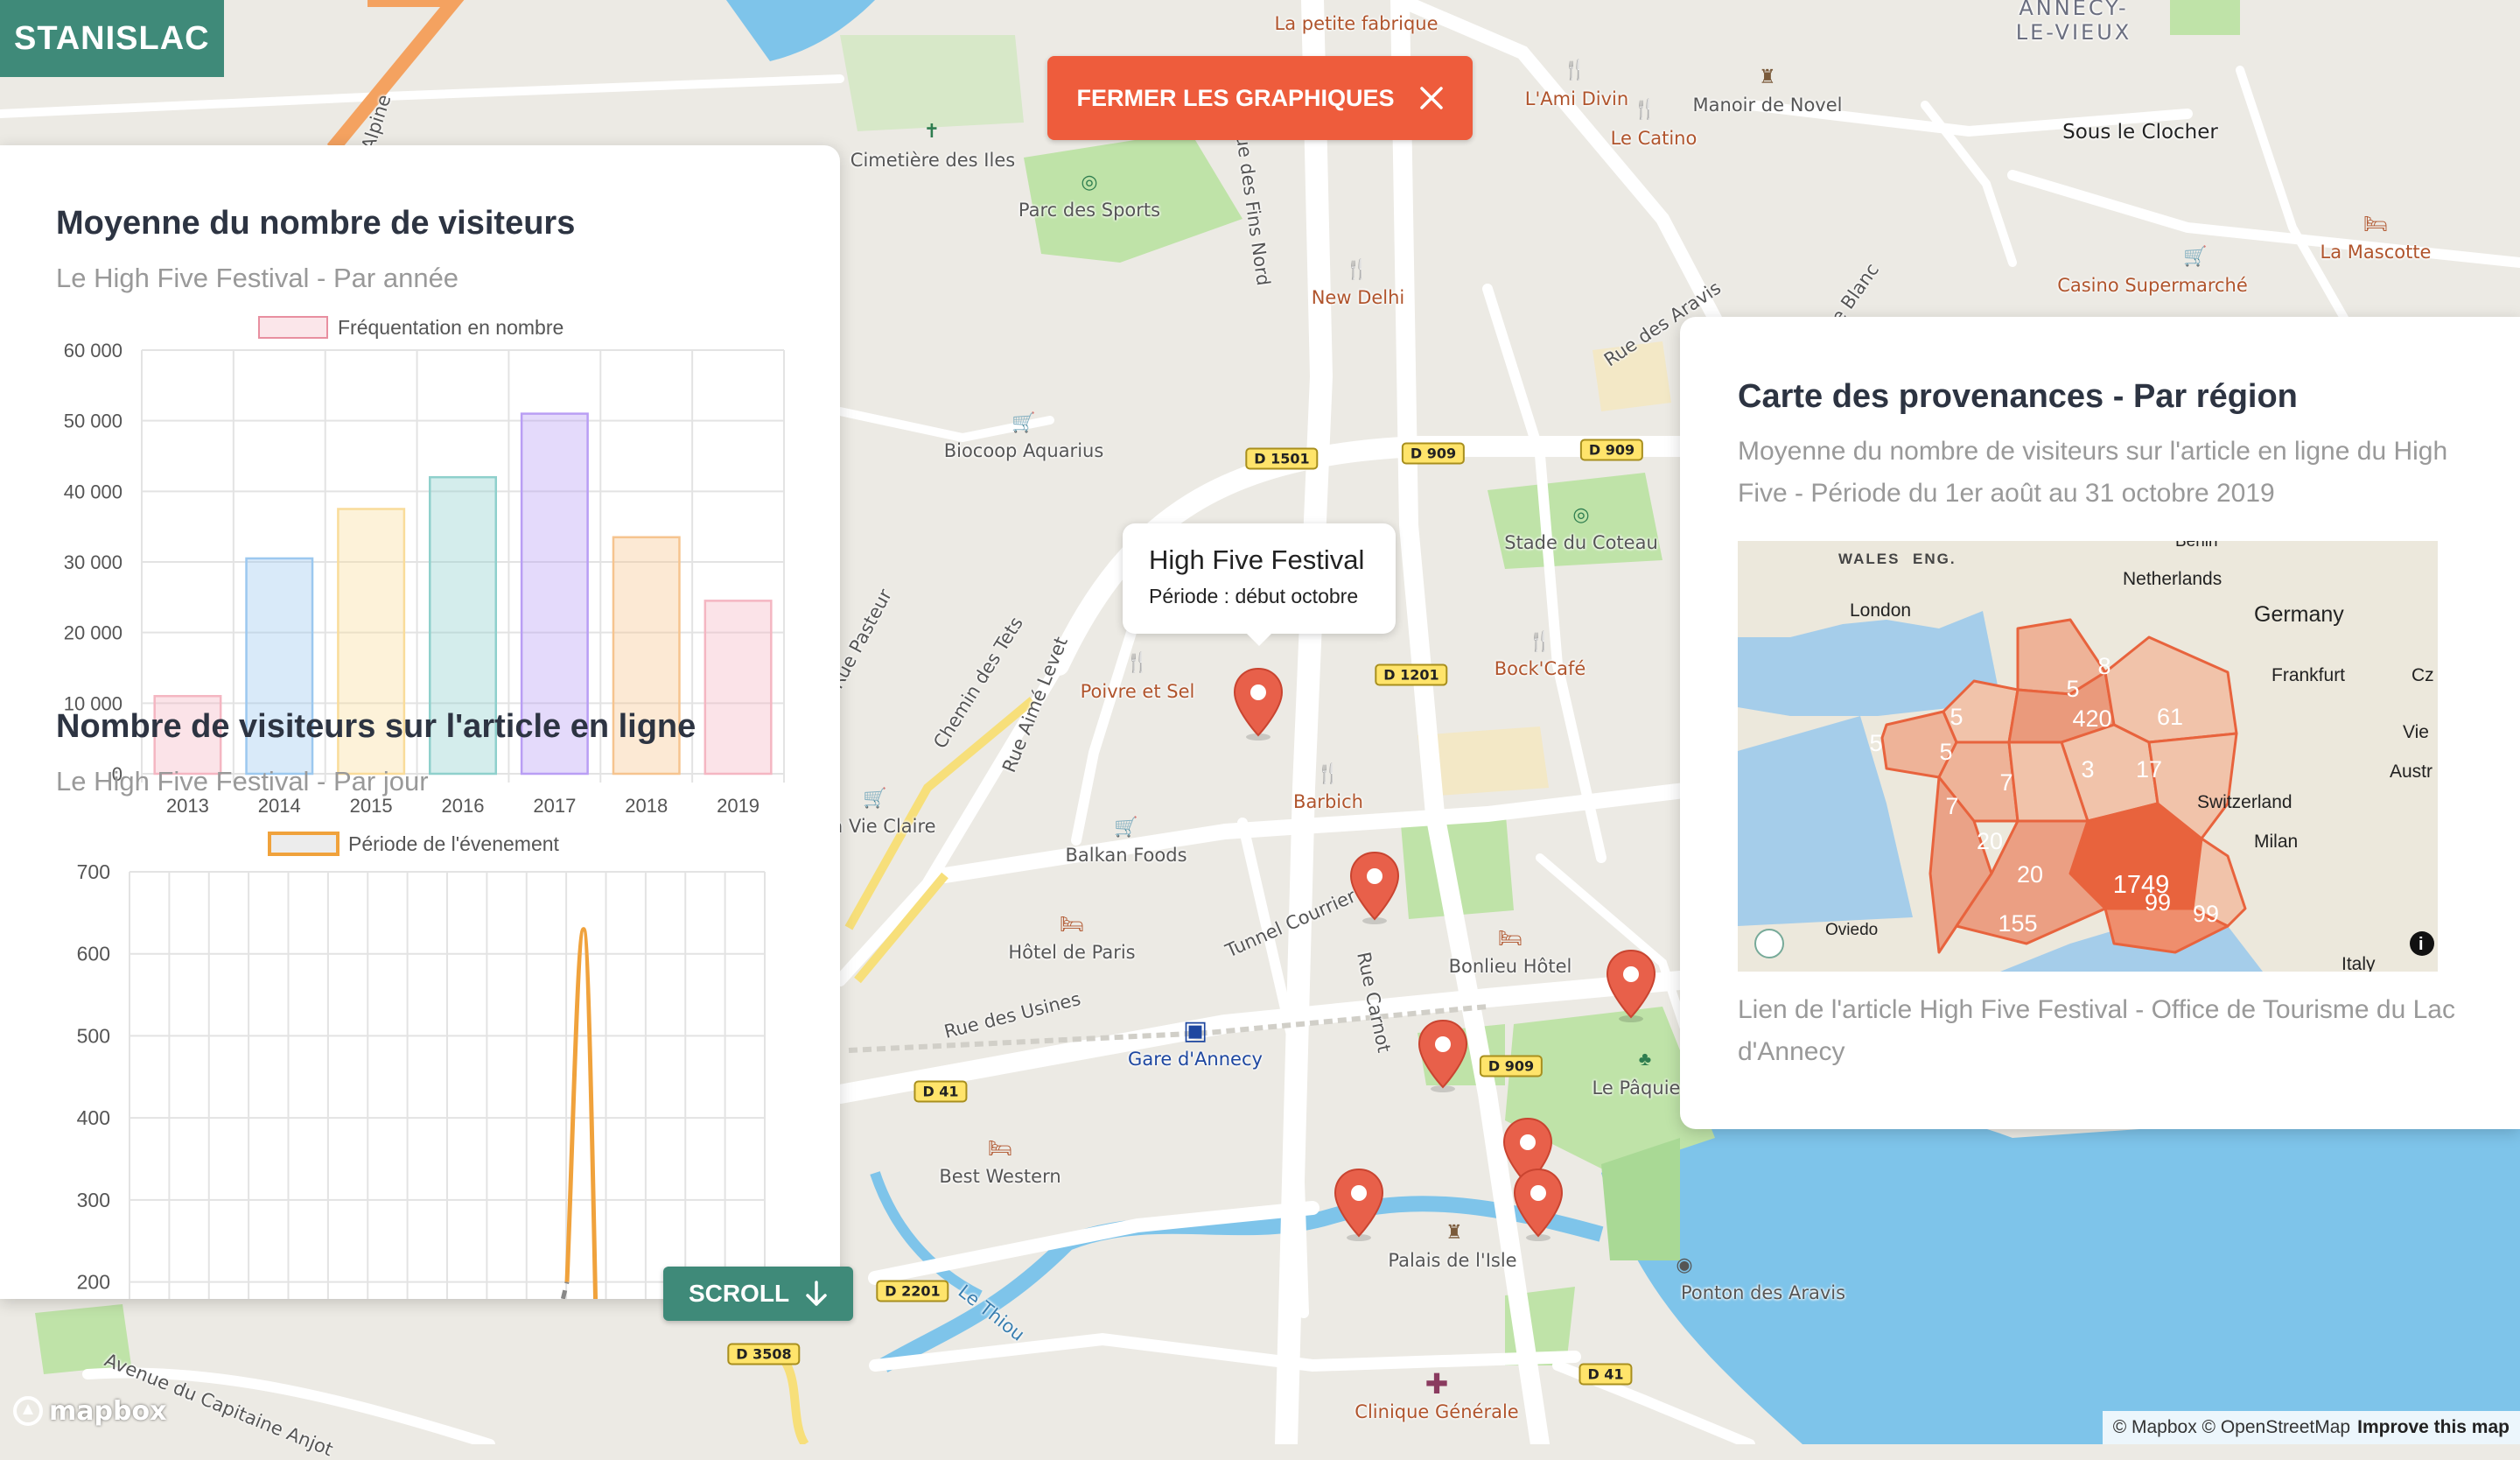 The height and width of the screenshot is (1460, 2520). What do you see at coordinates (2433, 1427) in the screenshot?
I see `improve-map-link: Improve this map` at bounding box center [2433, 1427].